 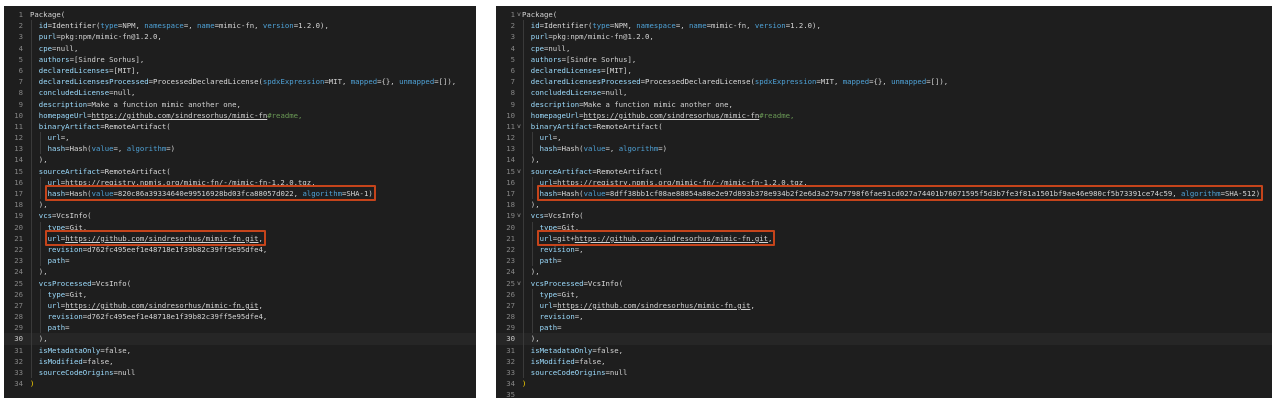 I want to click on code-line: 28 revision=,, so click(x=884, y=317).